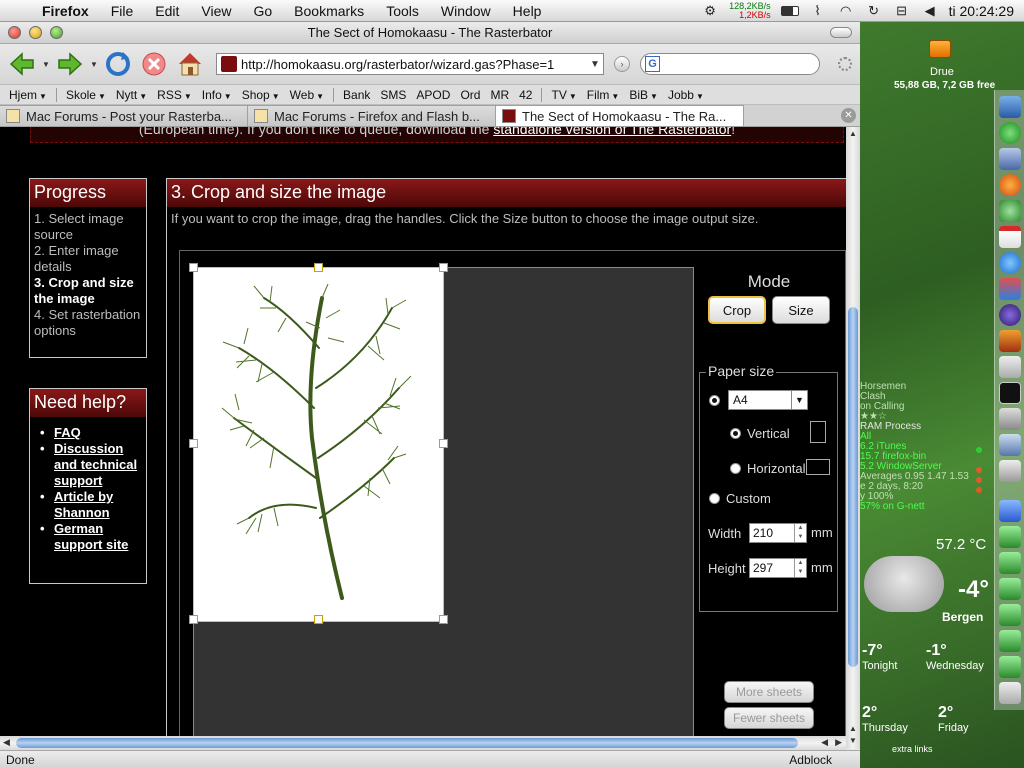  Describe the element at coordinates (735, 433) in the screenshot. I see `vertical-radio` at that location.